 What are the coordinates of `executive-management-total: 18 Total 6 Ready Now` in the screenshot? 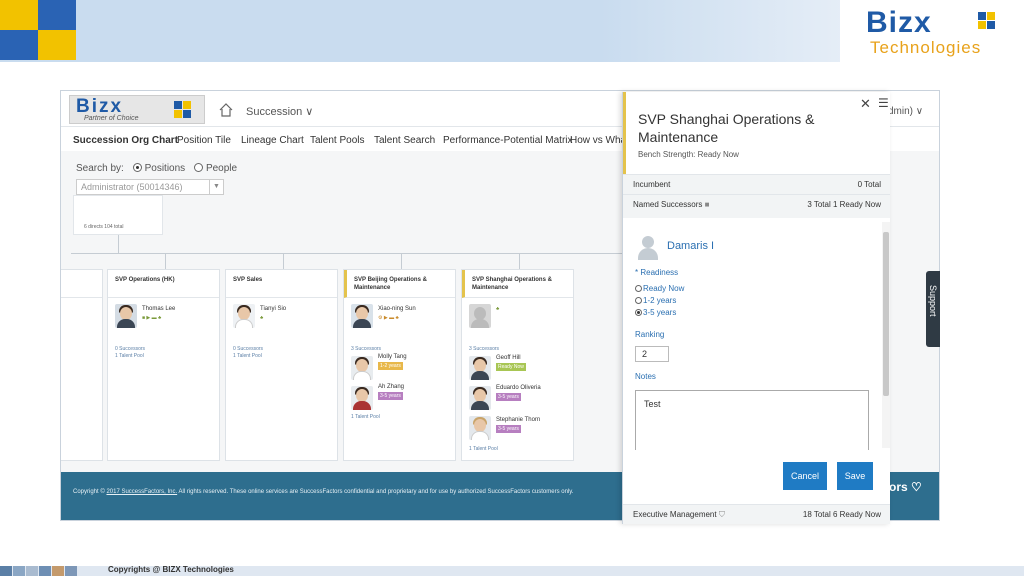 It's located at (841, 514).